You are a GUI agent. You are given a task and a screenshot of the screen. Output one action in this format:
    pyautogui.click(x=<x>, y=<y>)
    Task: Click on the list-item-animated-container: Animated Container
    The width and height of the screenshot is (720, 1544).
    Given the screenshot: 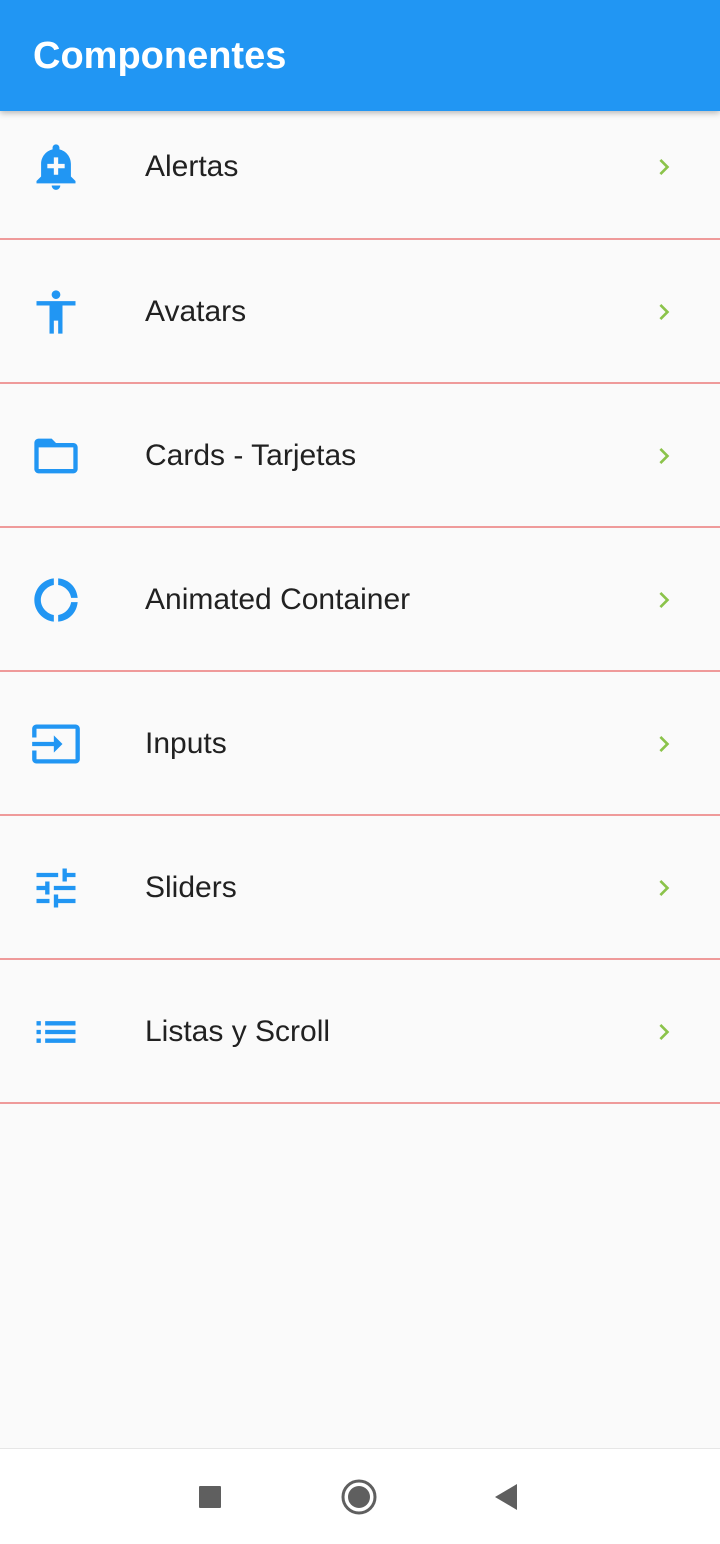 What is the action you would take?
    pyautogui.click(x=360, y=600)
    